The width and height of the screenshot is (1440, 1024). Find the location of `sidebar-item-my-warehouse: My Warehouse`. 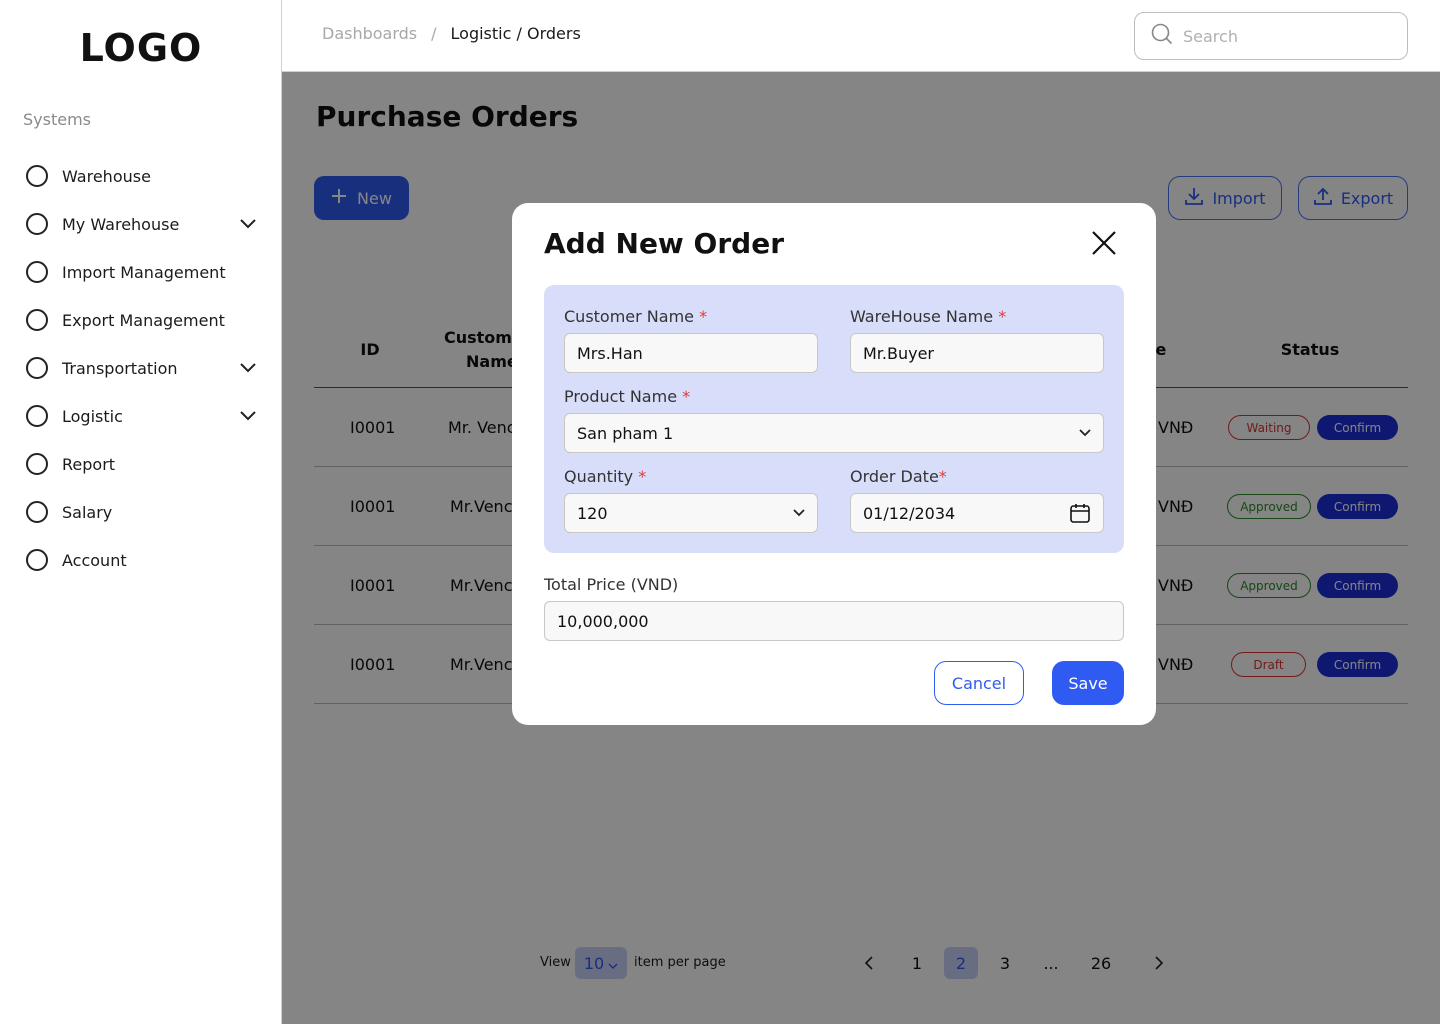

sidebar-item-my-warehouse: My Warehouse is located at coordinates (142, 224).